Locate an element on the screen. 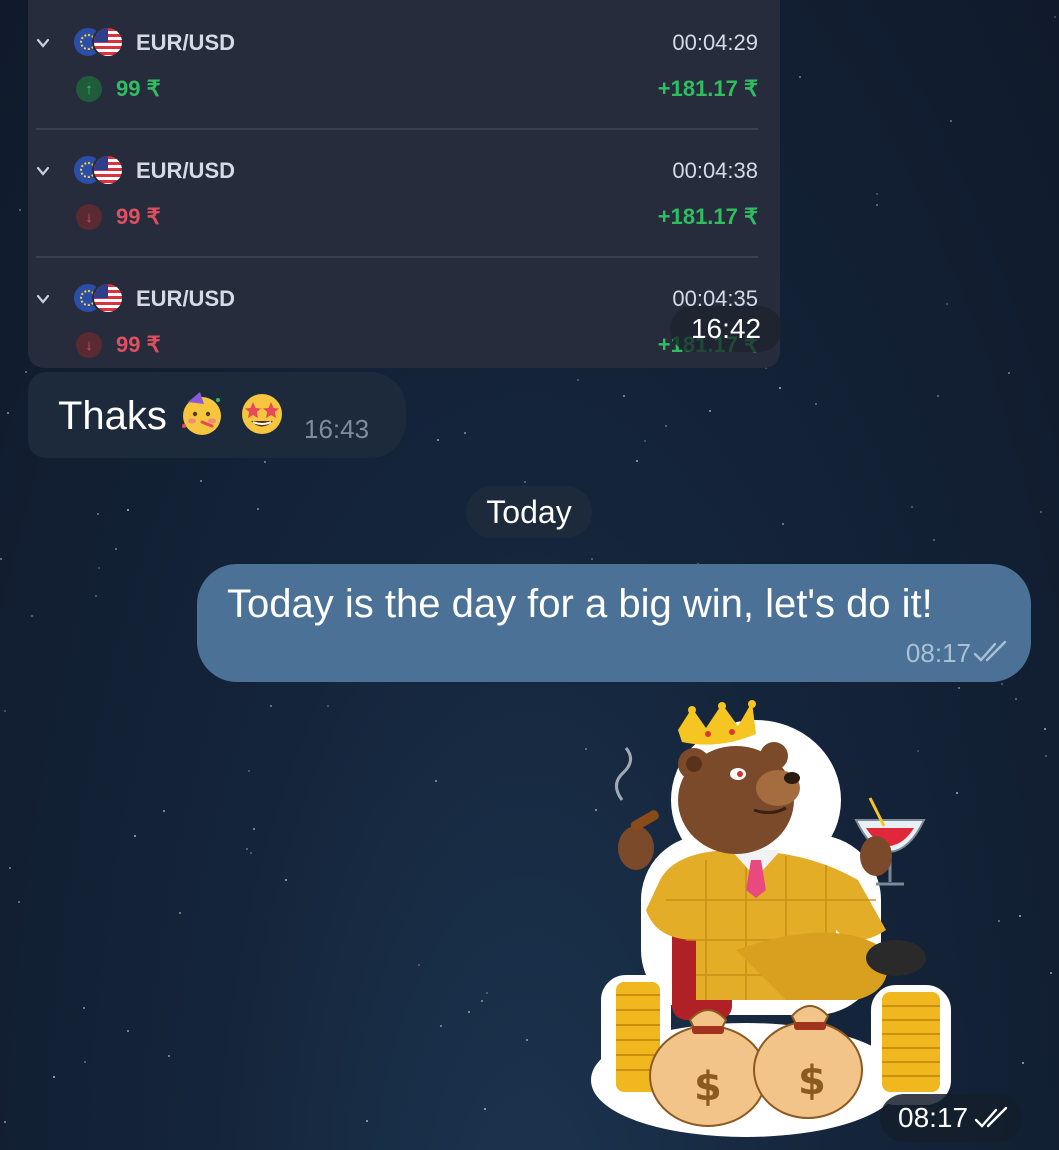 The width and height of the screenshot is (1059, 1150). message-text: Thaks is located at coordinates (112, 416).